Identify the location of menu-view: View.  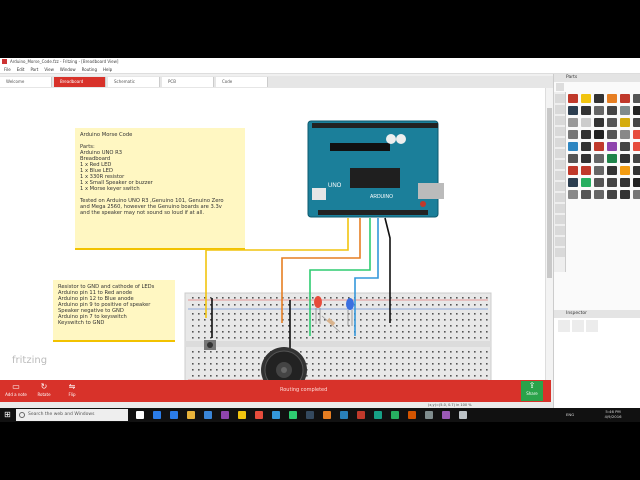
(49, 69).